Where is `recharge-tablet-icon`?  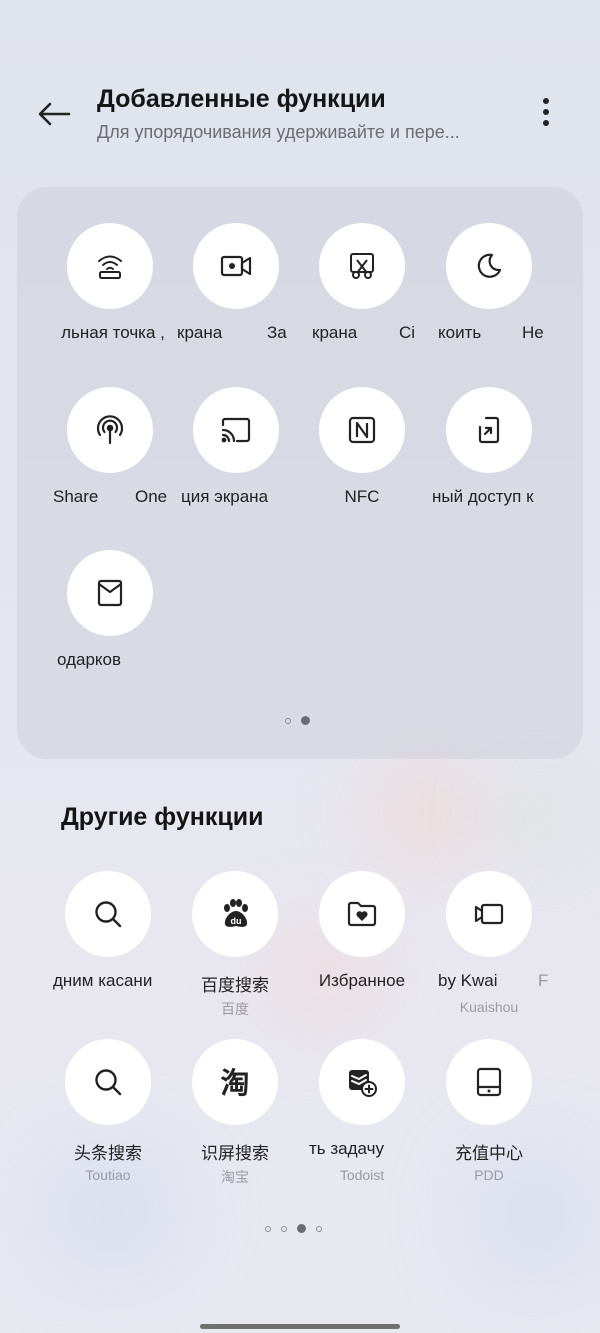 recharge-tablet-icon is located at coordinates (489, 1082).